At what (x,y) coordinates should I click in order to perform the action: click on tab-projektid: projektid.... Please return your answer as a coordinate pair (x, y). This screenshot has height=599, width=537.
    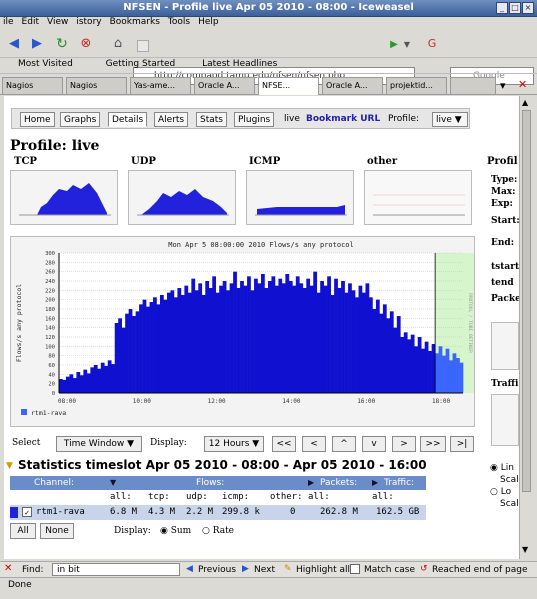
    Looking at the image, I should click on (416, 85).